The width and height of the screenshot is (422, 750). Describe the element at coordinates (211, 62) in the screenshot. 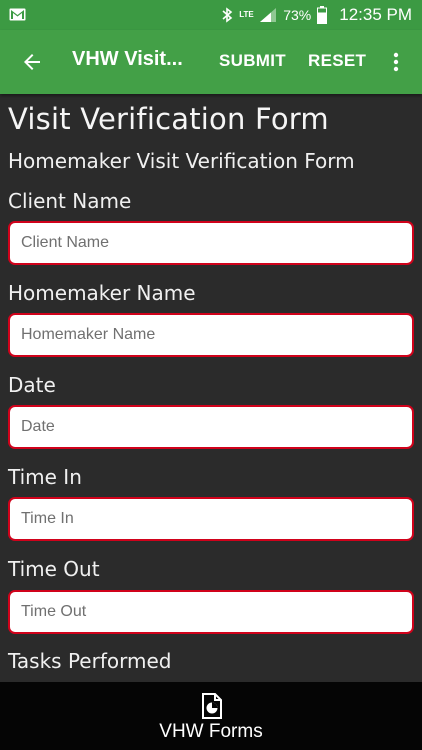

I see `app-bar: VHW Visit... SUBMIT RESET` at that location.